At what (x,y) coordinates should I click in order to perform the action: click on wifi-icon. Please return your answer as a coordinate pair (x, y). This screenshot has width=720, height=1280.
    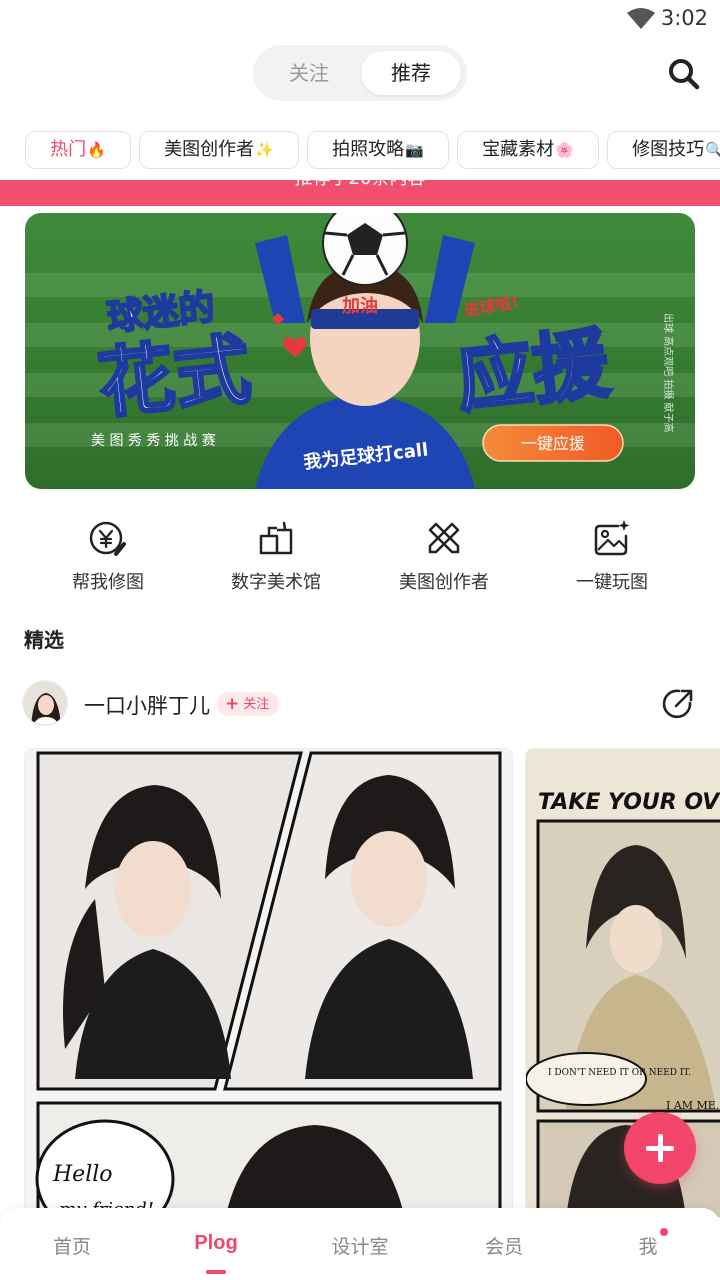
    Looking at the image, I should click on (641, 18).